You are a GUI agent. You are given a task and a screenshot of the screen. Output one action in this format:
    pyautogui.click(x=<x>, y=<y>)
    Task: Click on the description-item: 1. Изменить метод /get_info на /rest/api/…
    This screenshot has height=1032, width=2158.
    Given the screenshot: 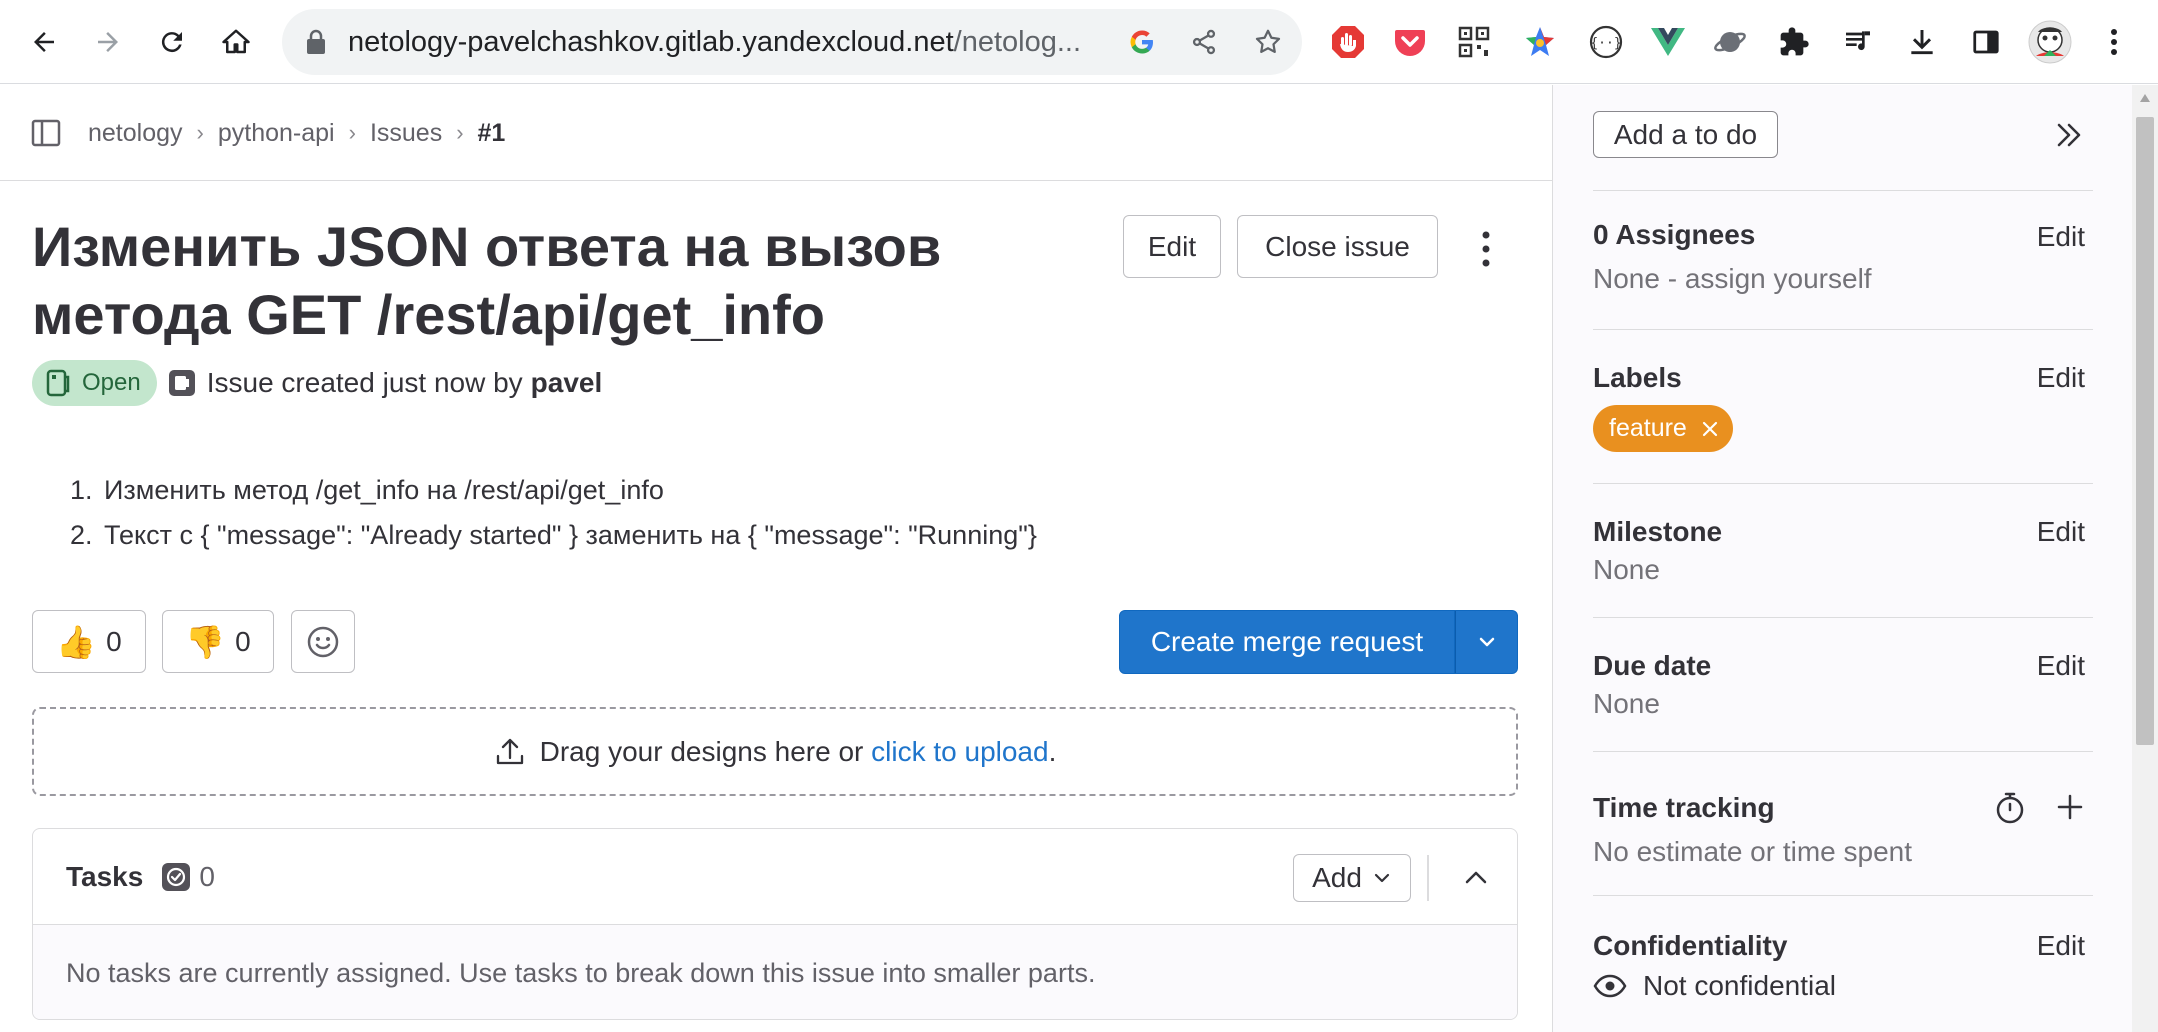 What is the action you would take?
    pyautogui.click(x=553, y=490)
    